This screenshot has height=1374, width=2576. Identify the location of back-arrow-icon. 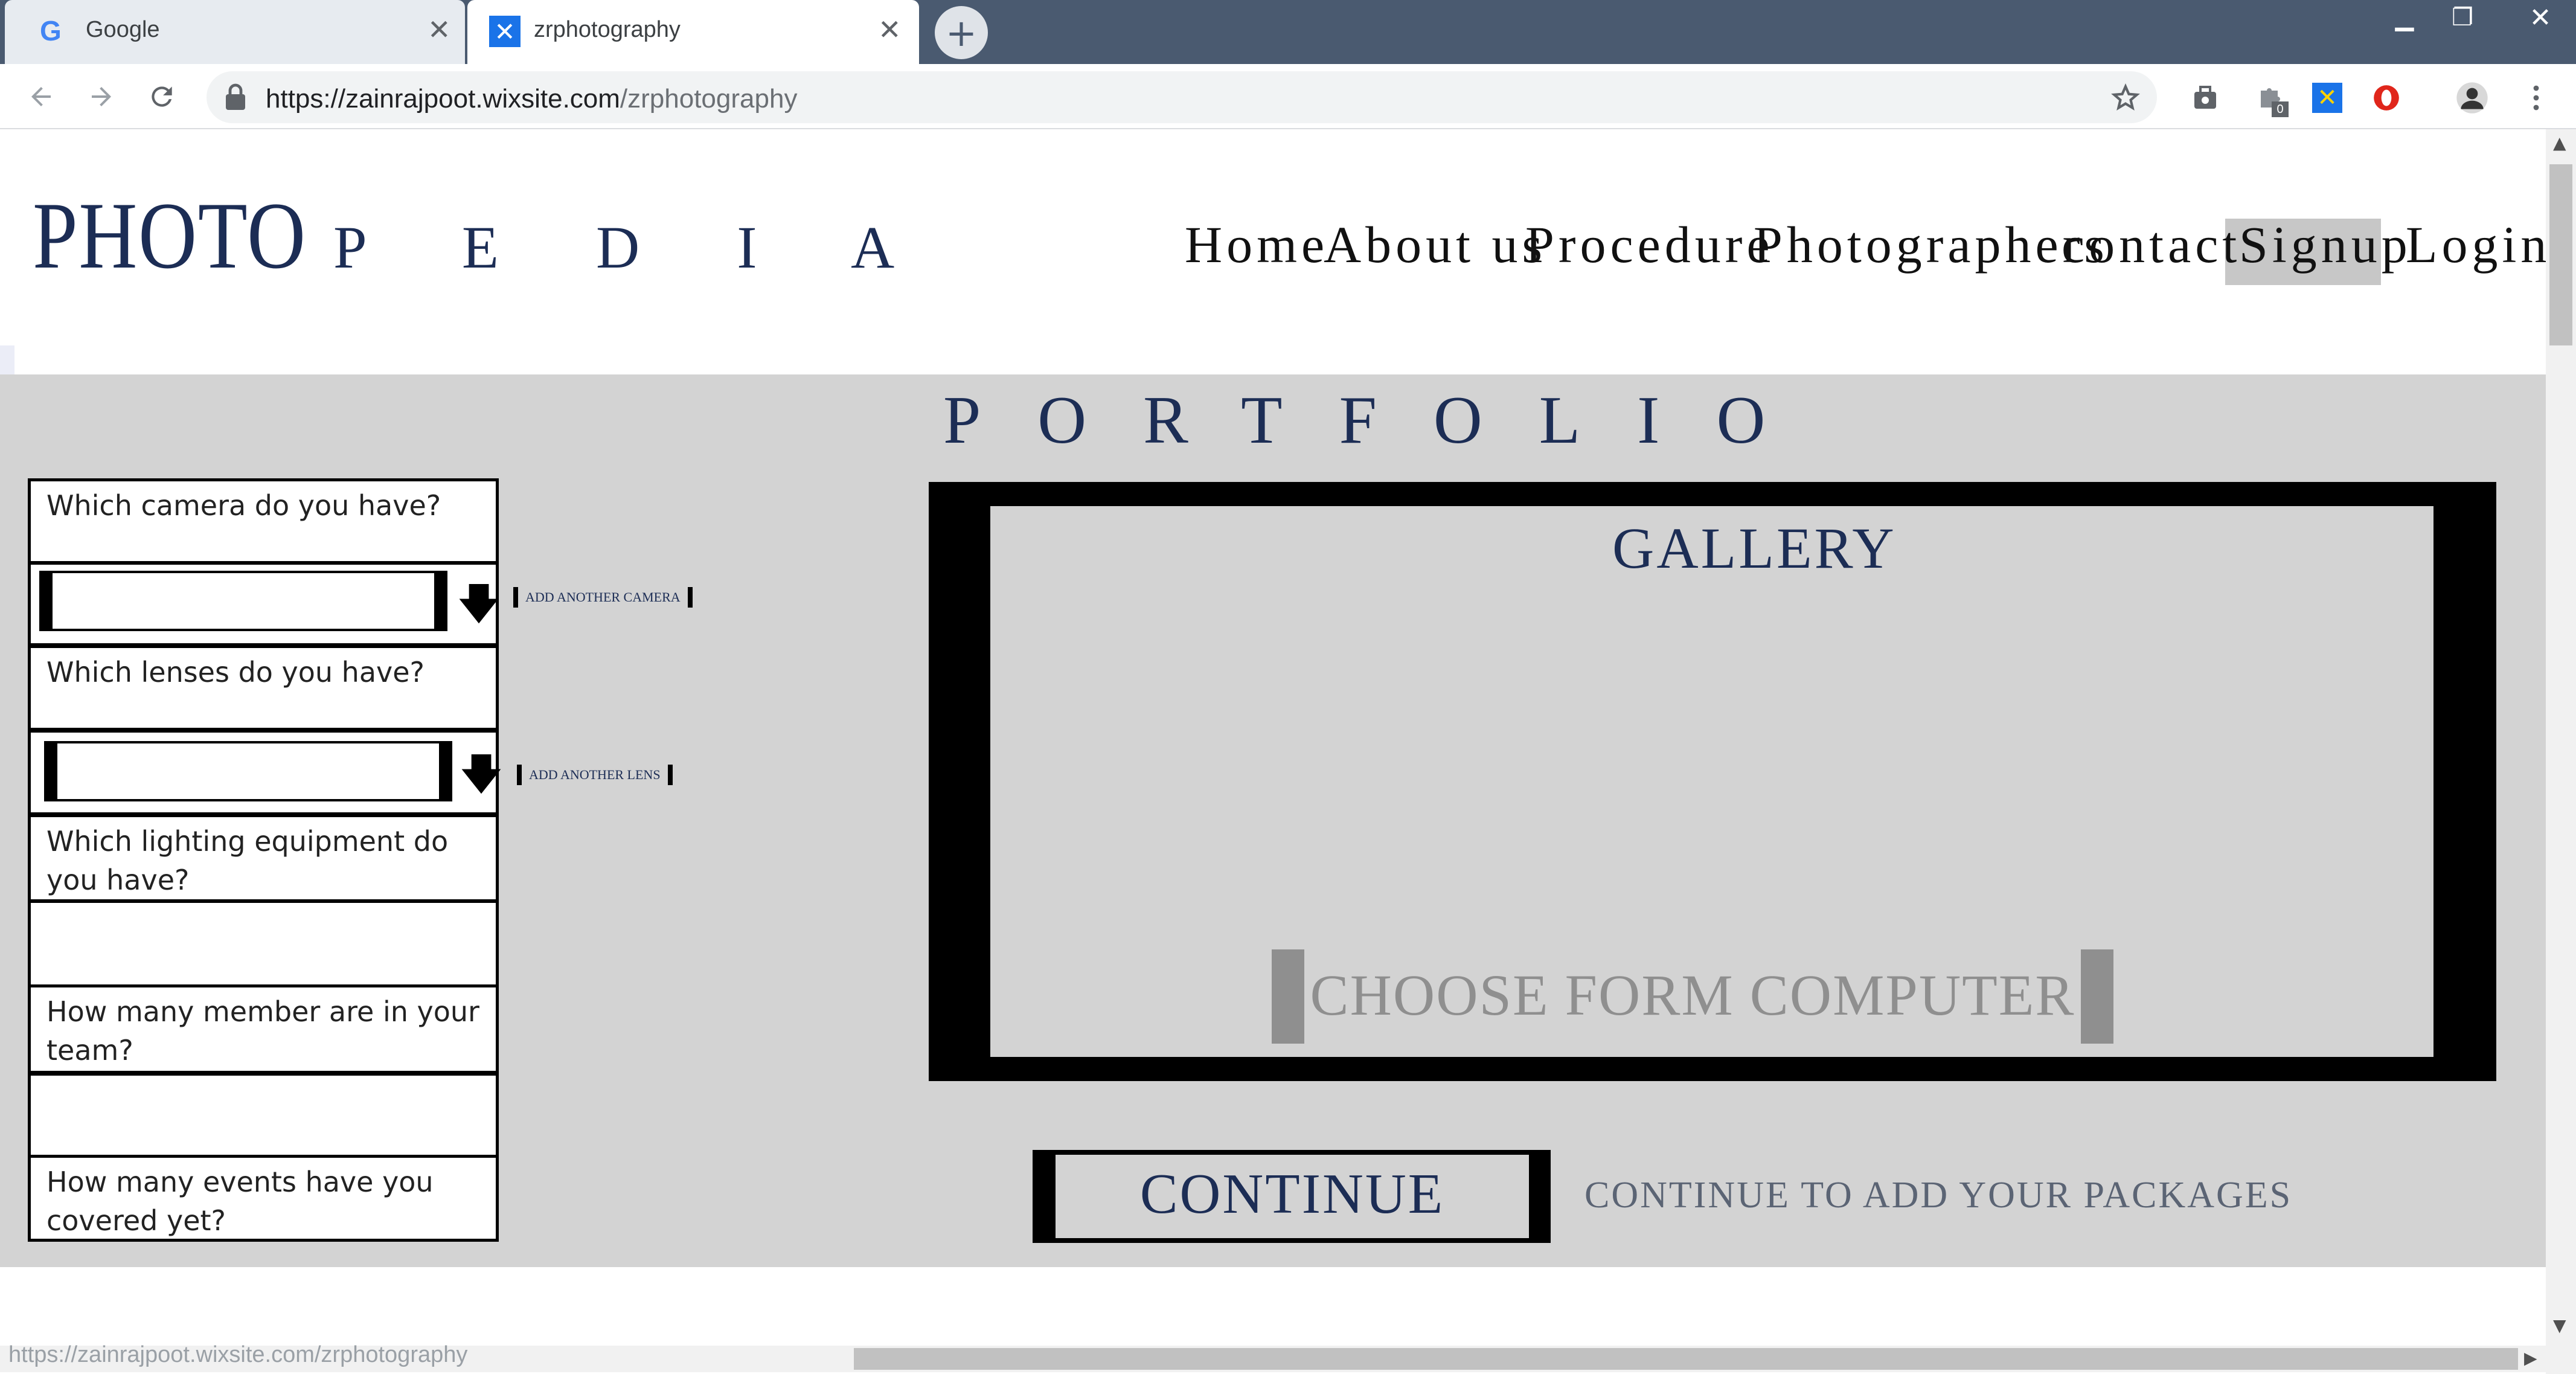
(41, 97).